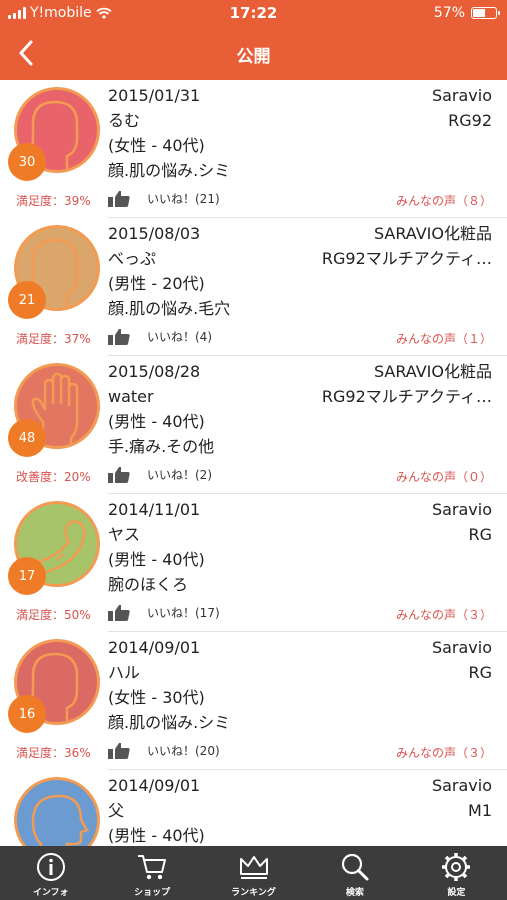  I want to click on crown-icon, so click(253, 867).